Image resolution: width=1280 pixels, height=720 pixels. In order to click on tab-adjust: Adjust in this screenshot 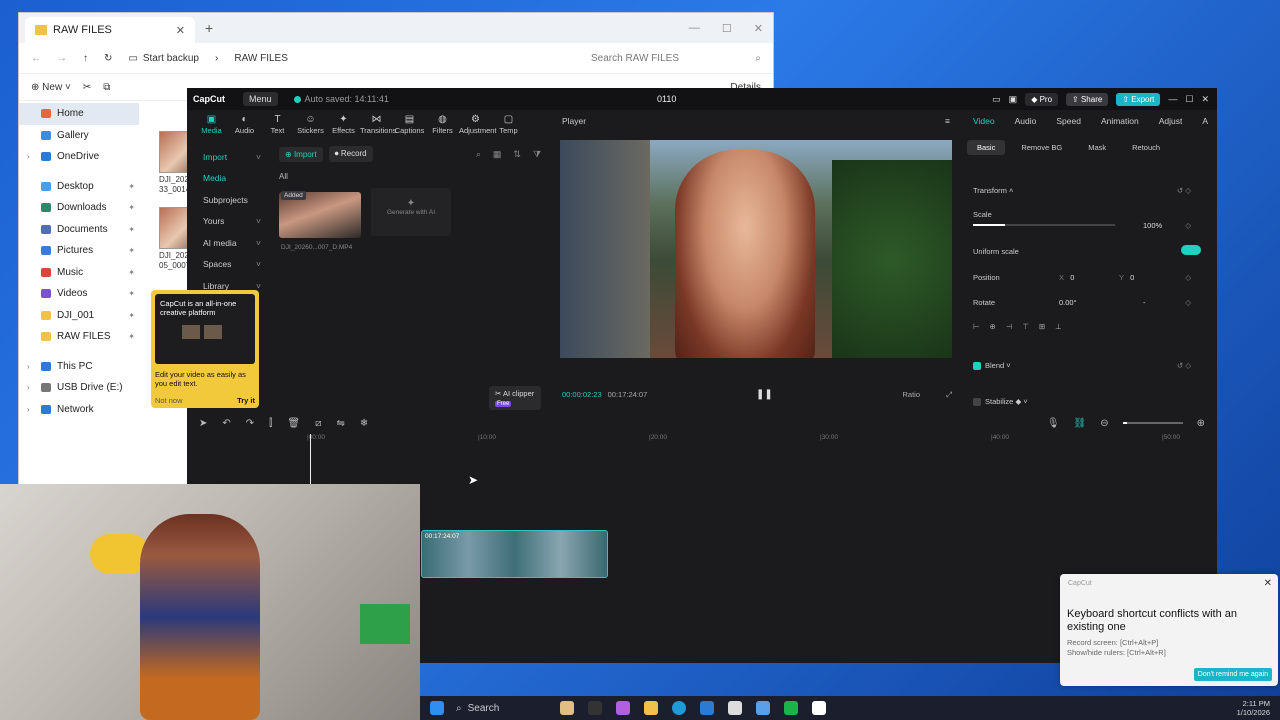, I will do `click(1171, 121)`.